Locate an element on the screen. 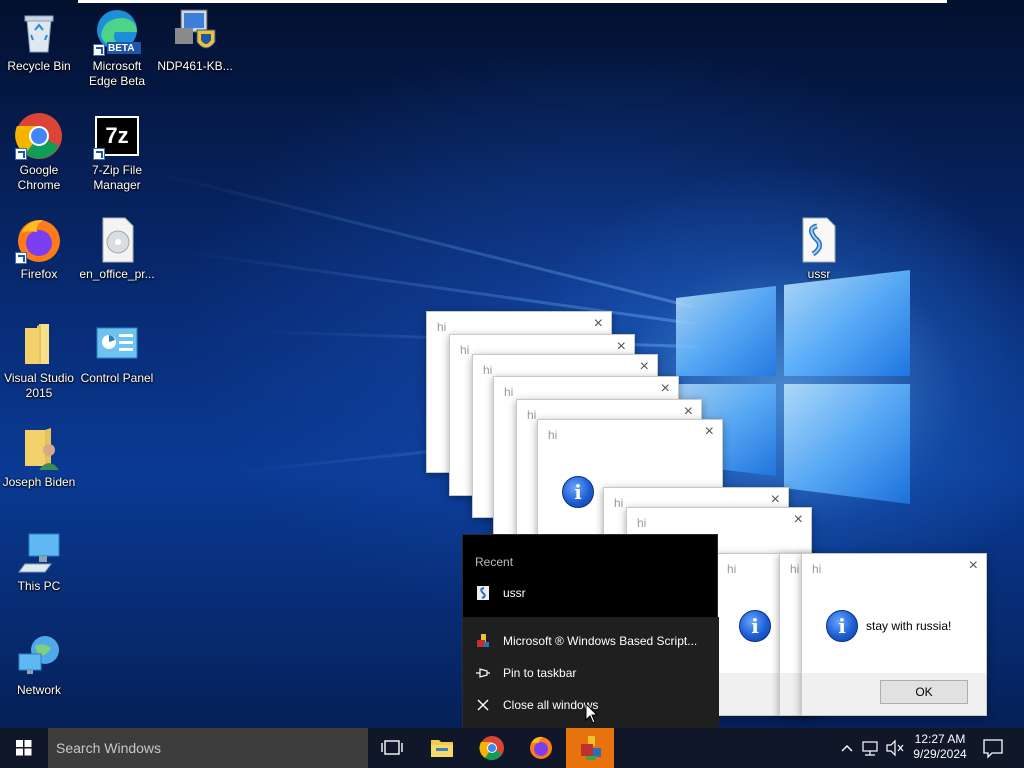 This screenshot has width=1024, height=768. installer-icon is located at coordinates (195, 32).